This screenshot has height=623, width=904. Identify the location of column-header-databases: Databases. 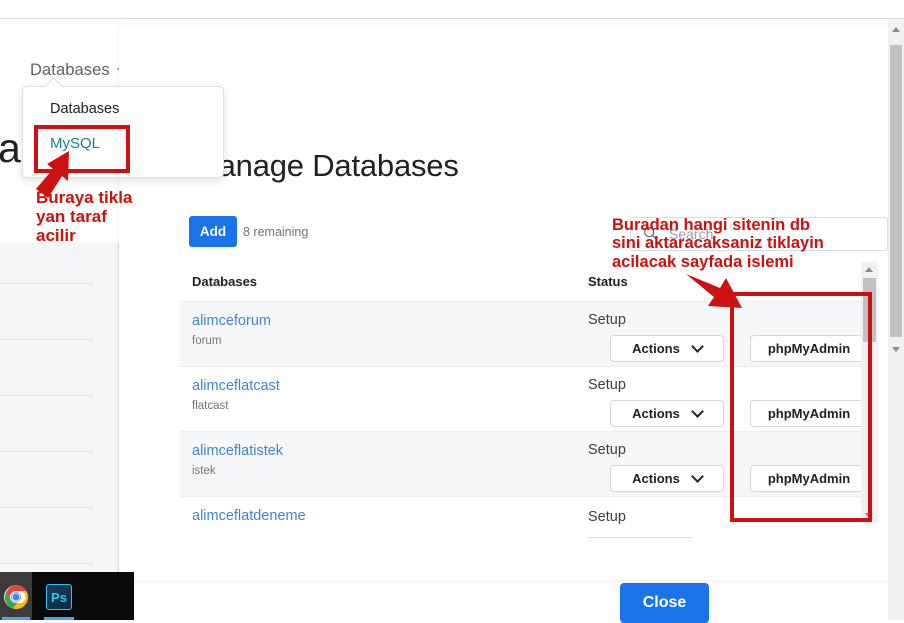
(225, 281).